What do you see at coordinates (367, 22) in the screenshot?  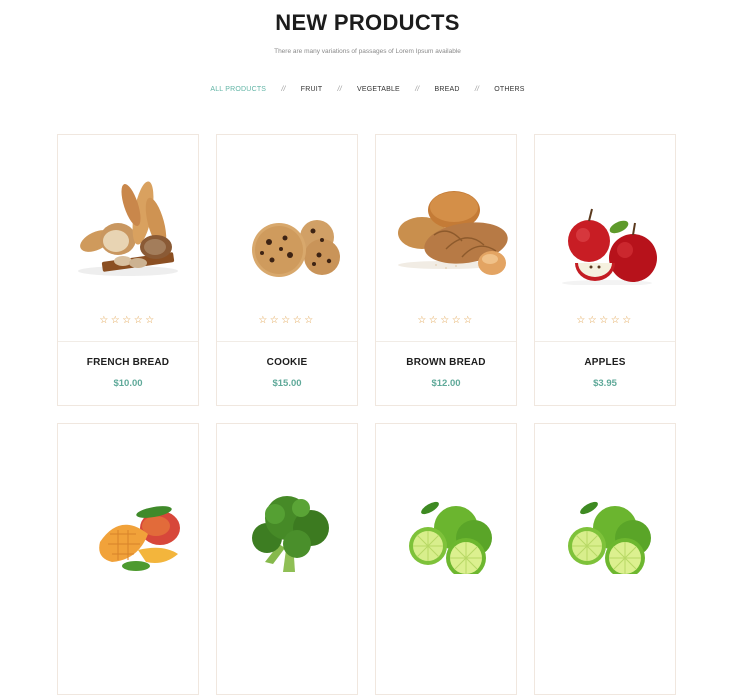 I see `page-title: NEW PRODUCTS` at bounding box center [367, 22].